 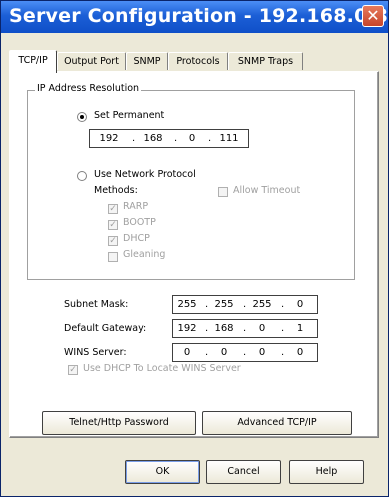 What do you see at coordinates (119, 423) in the screenshot?
I see `telnet-http-password-button: Telnet/Http Password` at bounding box center [119, 423].